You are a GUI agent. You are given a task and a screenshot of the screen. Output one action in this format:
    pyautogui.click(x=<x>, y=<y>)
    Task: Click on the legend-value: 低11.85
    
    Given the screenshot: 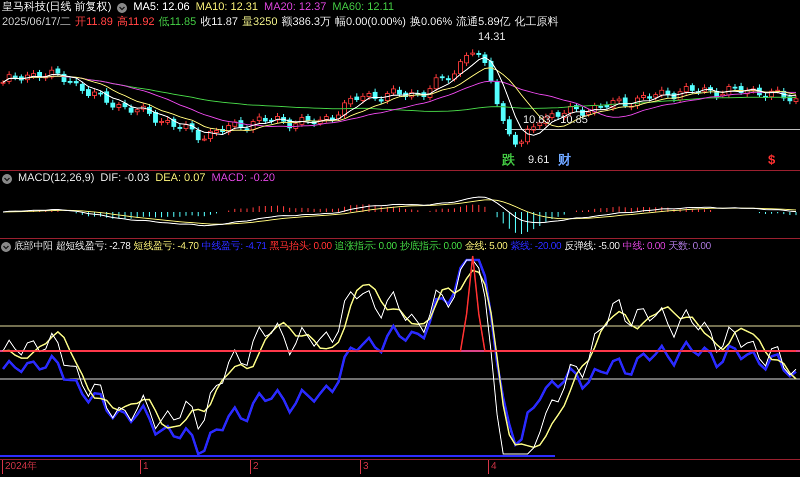 What is the action you would take?
    pyautogui.click(x=177, y=22)
    